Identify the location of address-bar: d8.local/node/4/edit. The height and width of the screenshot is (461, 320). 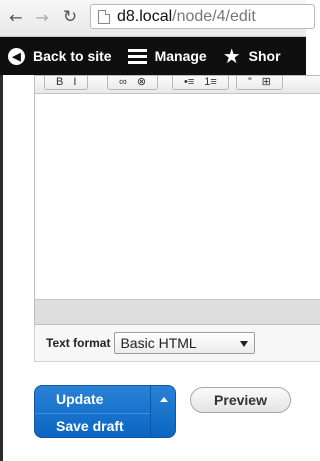
(202, 16).